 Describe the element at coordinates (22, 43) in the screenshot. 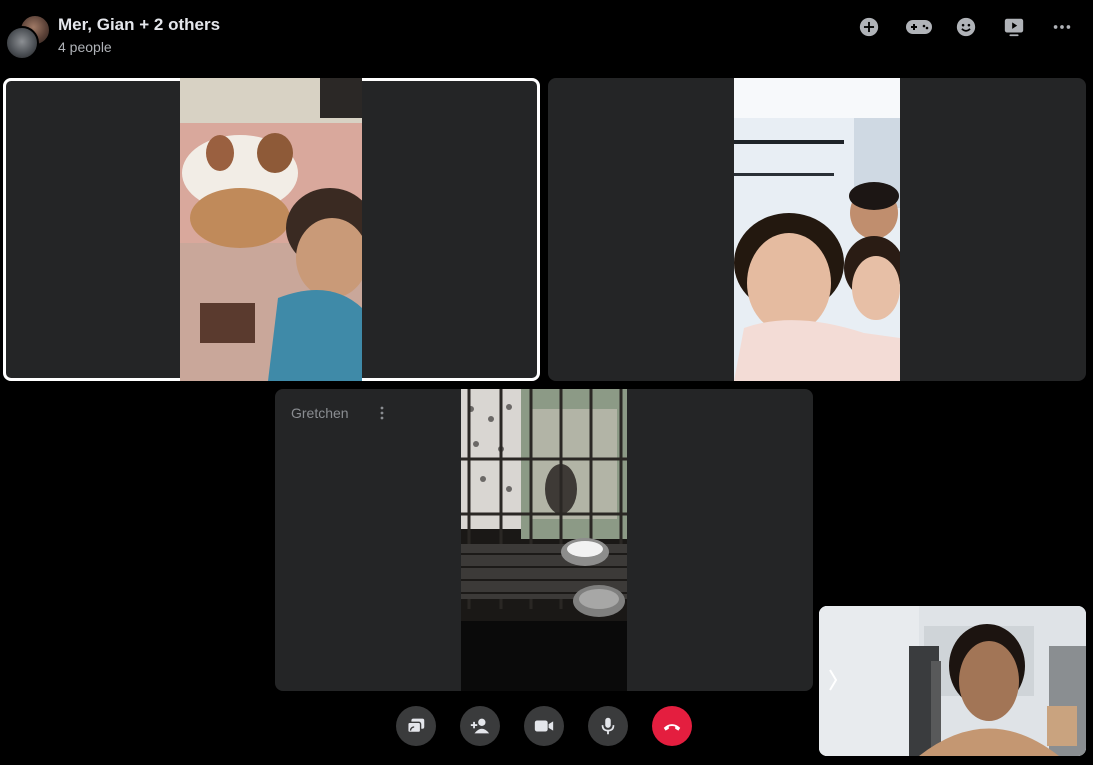

I see `avatar` at that location.